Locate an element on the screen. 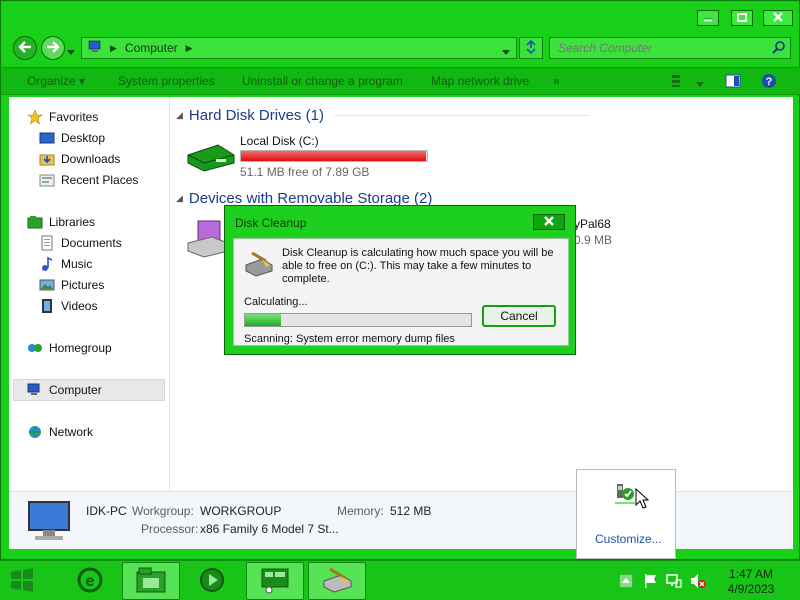 This screenshot has width=800, height=600. cleanup-progress-bar is located at coordinates (358, 320).